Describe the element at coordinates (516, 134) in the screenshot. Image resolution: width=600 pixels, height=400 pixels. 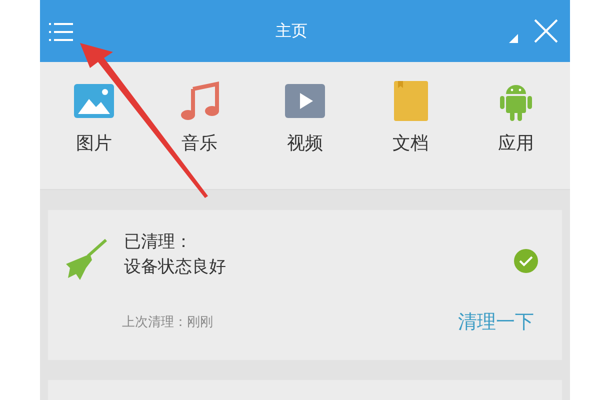
I see `category-item: 应用` at that location.